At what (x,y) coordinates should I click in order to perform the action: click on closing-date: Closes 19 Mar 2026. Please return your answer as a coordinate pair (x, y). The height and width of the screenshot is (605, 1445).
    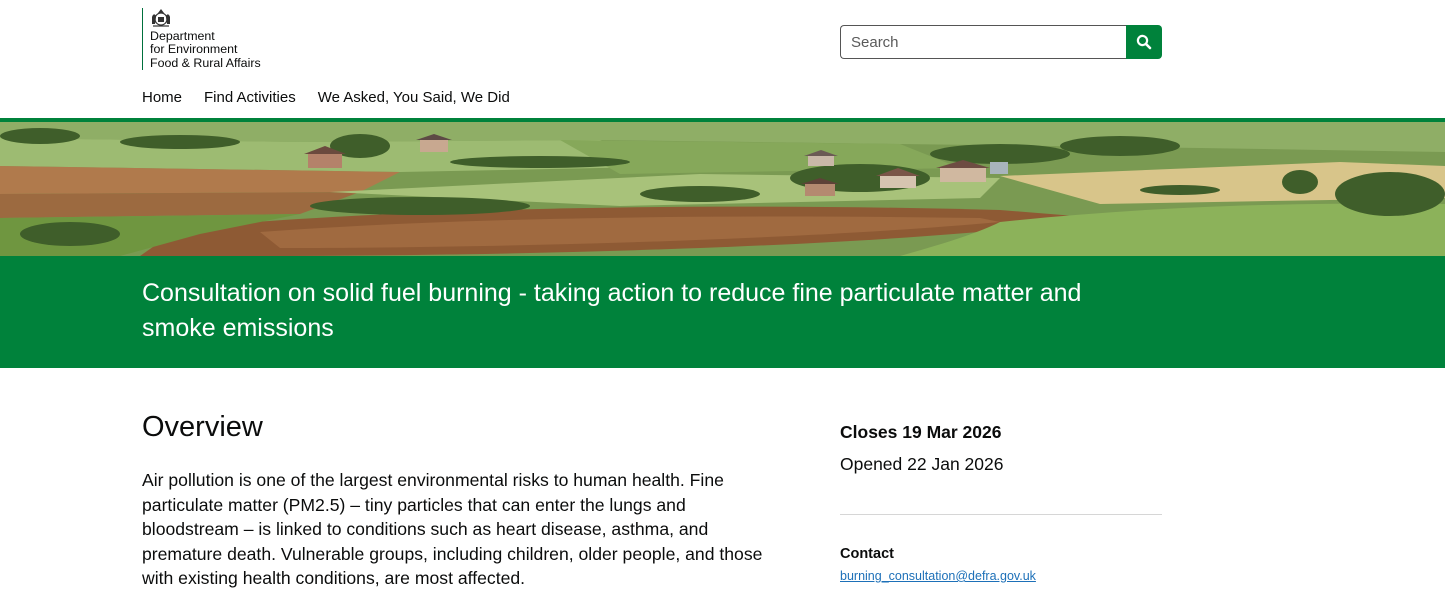
    Looking at the image, I should click on (921, 432).